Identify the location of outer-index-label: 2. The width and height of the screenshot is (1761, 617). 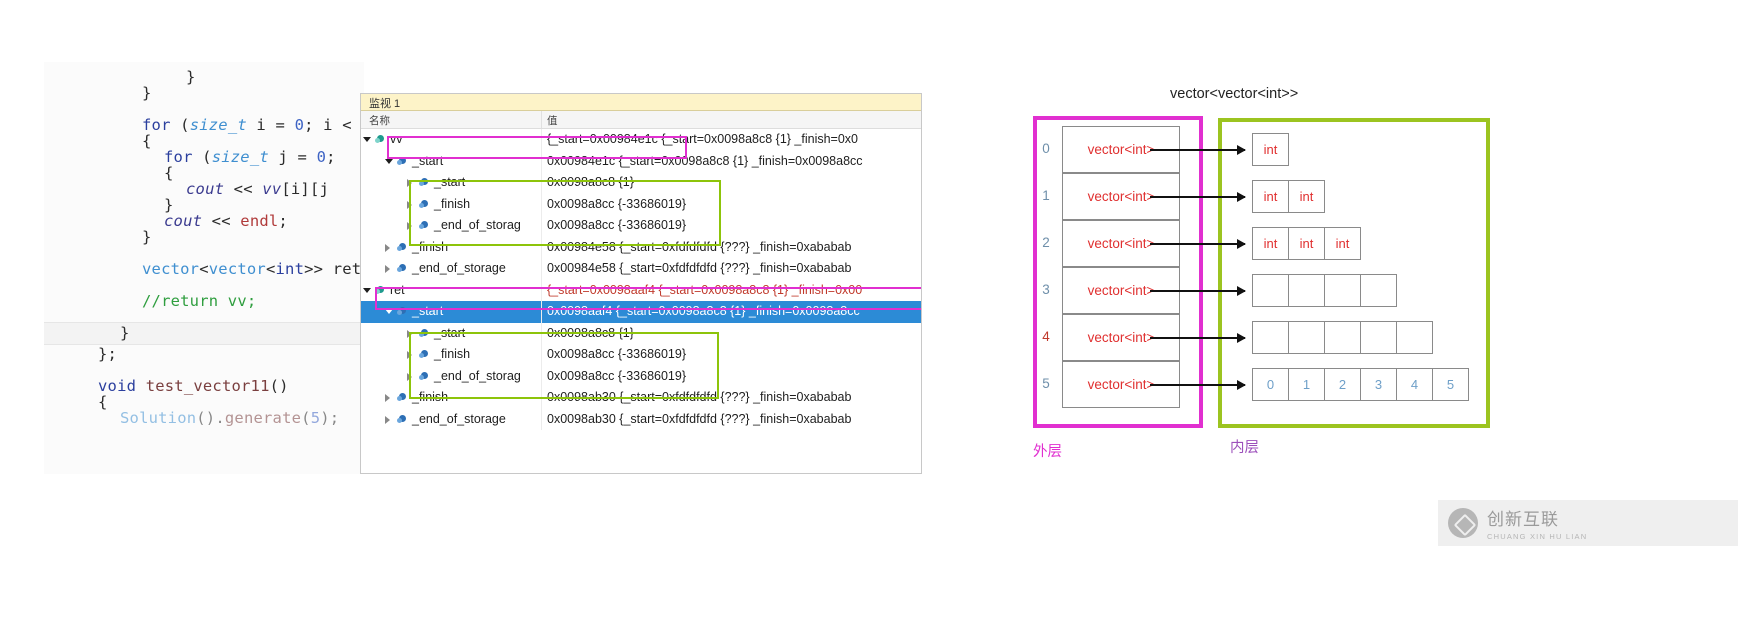
(1046, 242).